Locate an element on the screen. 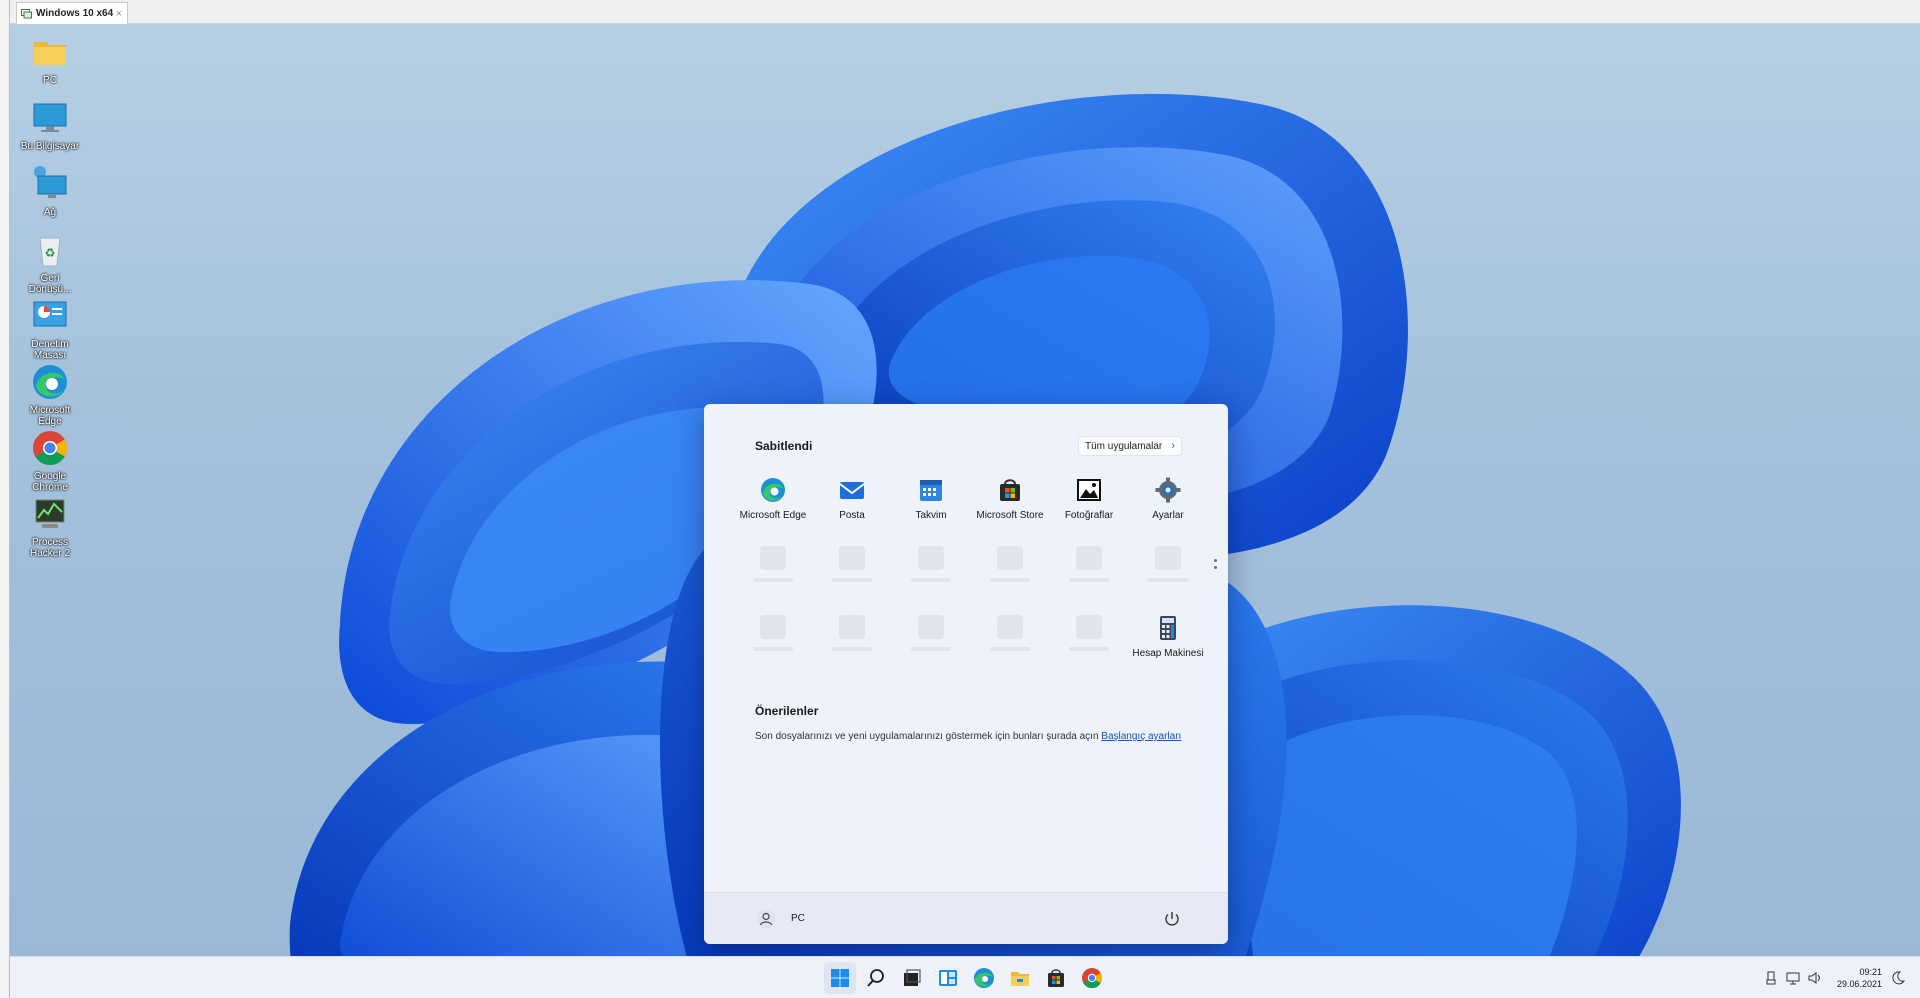  volume-icon is located at coordinates (1815, 978).